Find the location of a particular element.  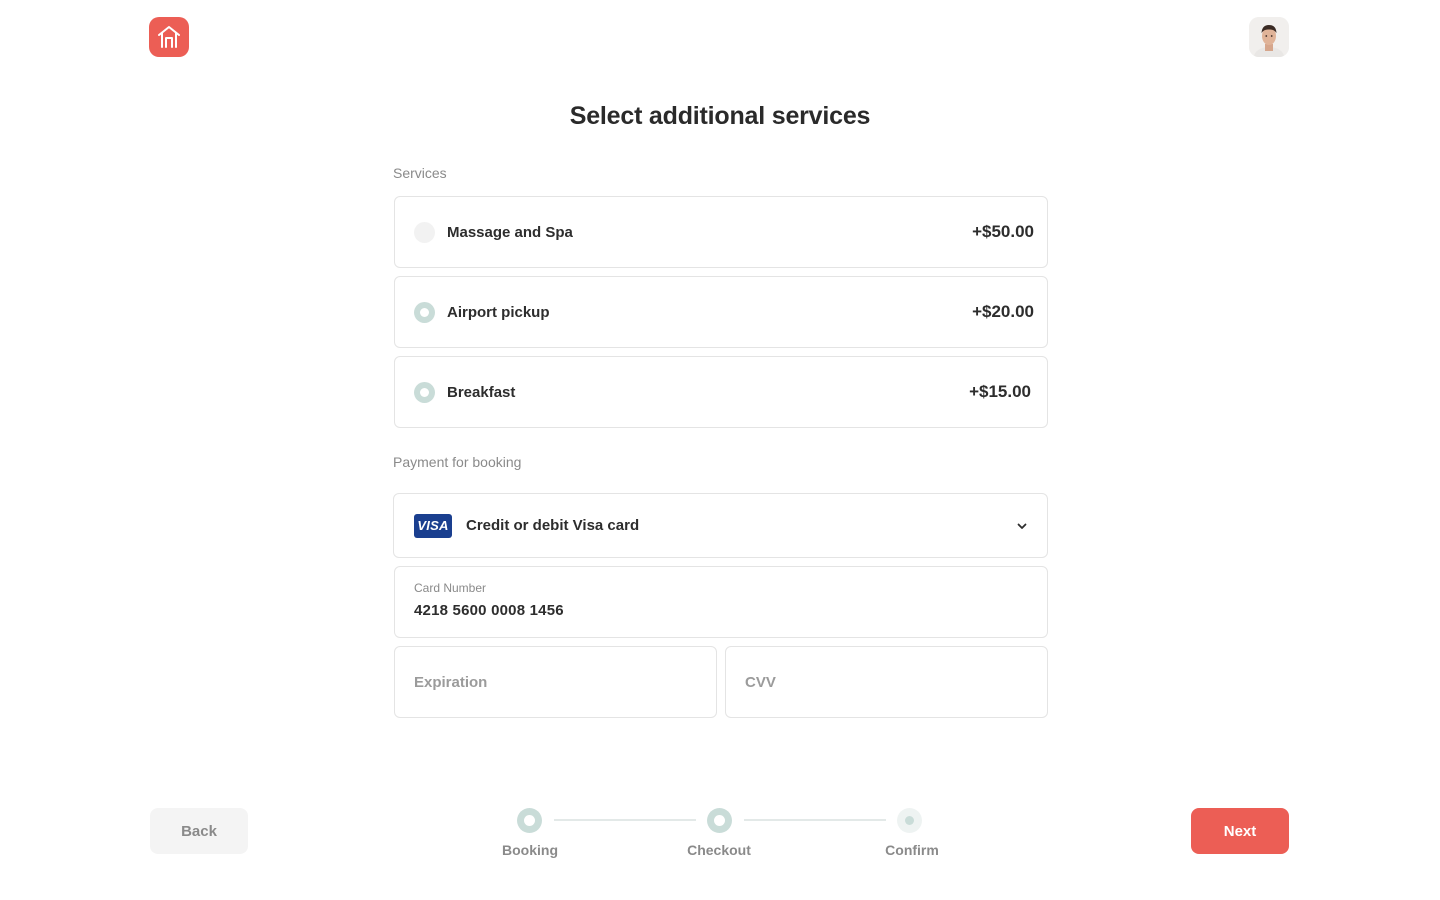

expiration-input is located at coordinates (555, 682).